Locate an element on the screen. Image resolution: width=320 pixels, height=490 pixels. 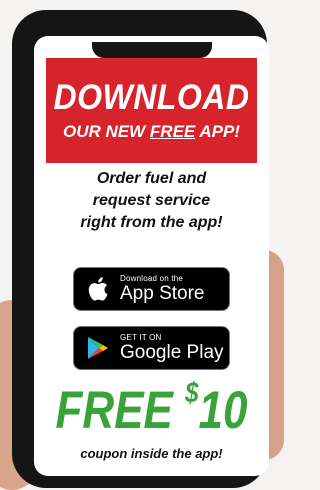
order-line-2: request service is located at coordinates (151, 200).